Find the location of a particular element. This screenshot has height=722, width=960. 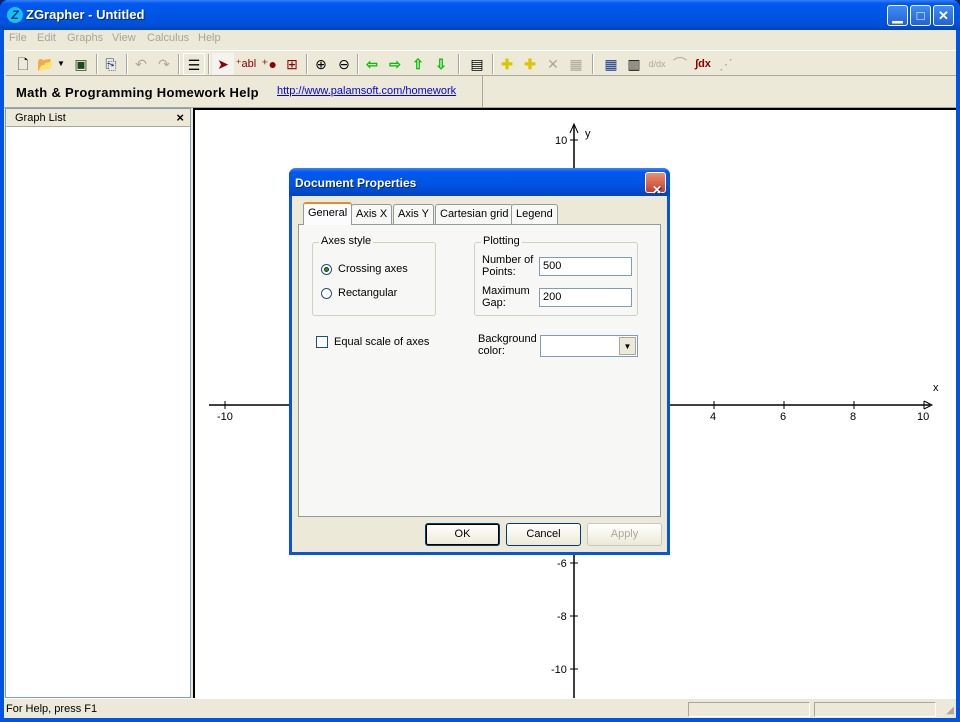

undo-icon: ↶ is located at coordinates (141, 64).